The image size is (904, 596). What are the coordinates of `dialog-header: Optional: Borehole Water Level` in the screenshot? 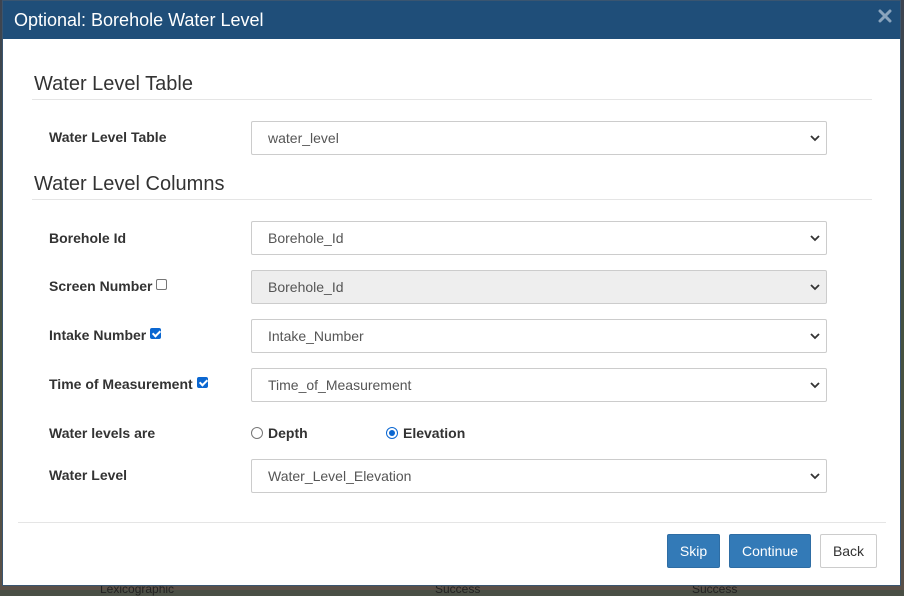 It's located at (451, 20).